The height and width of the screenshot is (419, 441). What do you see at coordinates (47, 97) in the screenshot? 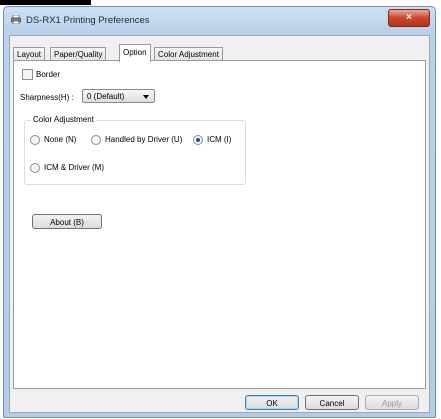
I see `sharpness-label: Sharpness(H) :` at bounding box center [47, 97].